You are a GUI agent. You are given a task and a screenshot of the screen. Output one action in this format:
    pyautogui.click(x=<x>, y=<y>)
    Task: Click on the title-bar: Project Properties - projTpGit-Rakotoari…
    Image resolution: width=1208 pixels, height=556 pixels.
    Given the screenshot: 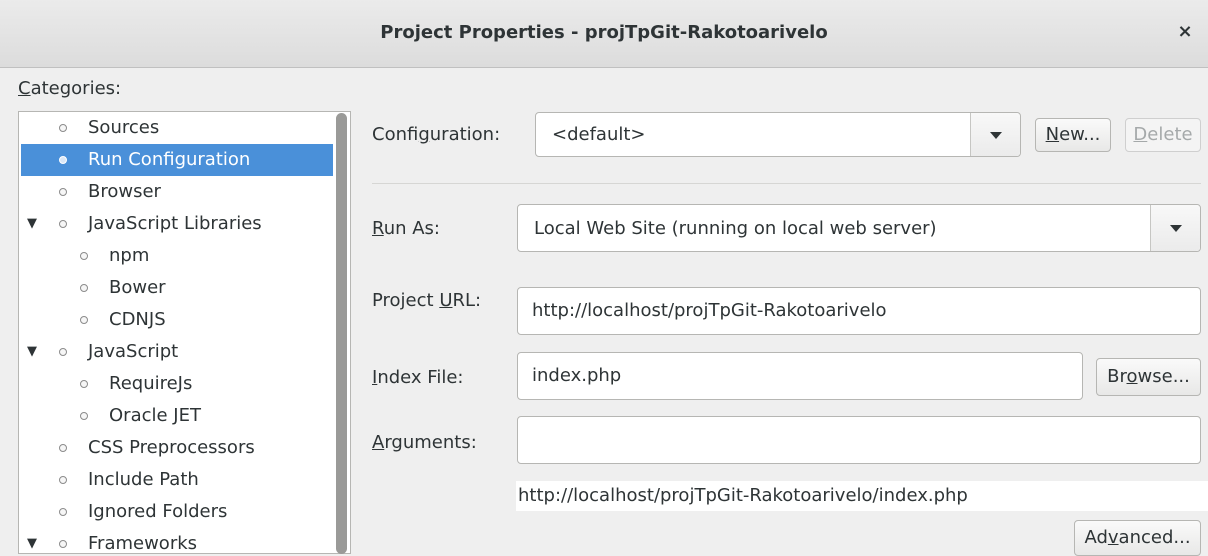 What is the action you would take?
    pyautogui.click(x=604, y=34)
    